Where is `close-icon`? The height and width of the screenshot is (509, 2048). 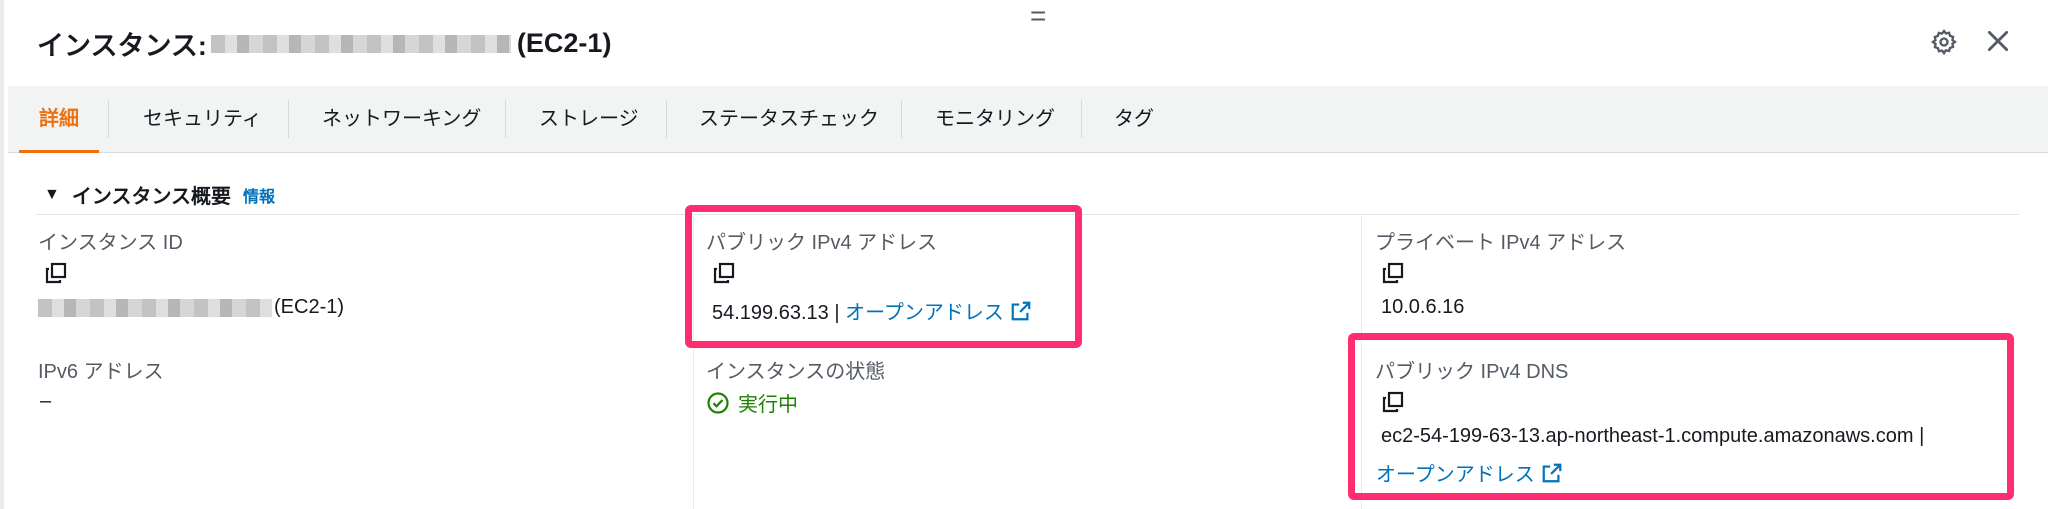
close-icon is located at coordinates (1998, 43).